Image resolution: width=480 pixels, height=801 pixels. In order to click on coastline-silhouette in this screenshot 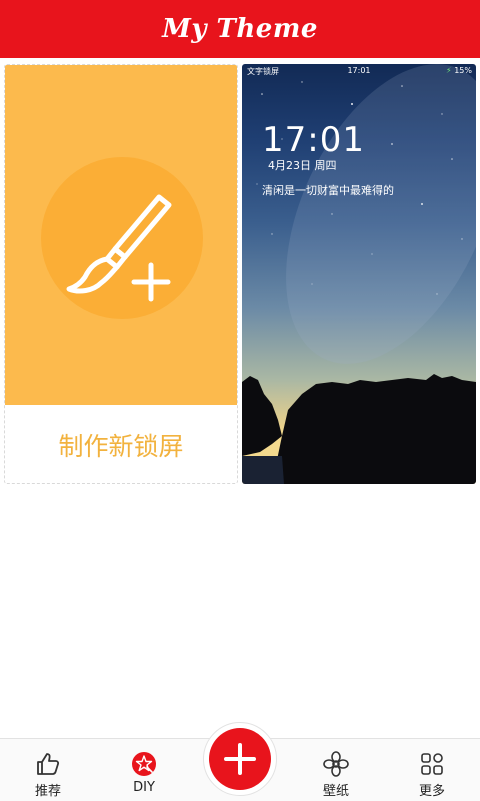, I will do `click(359, 429)`.